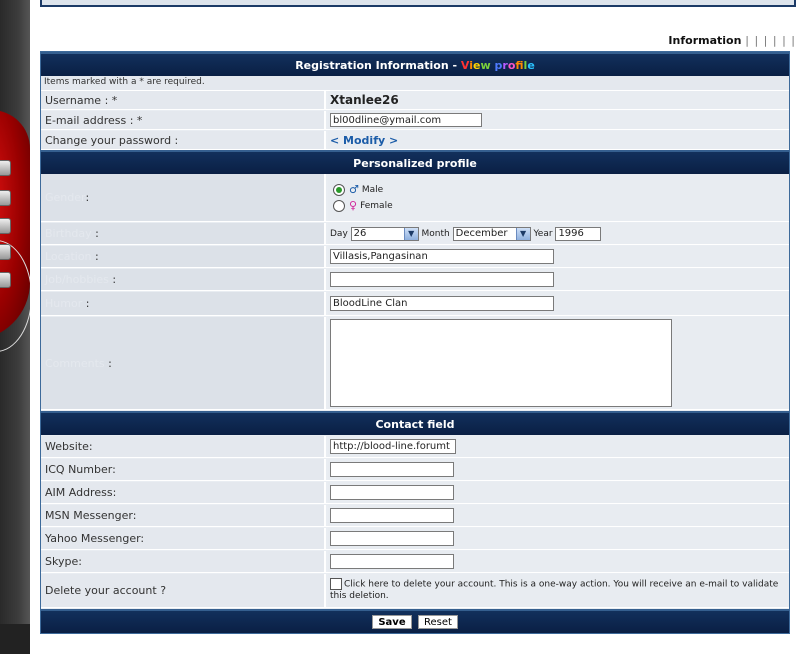  What do you see at coordinates (392, 538) in the screenshot?
I see `yahoo-input` at bounding box center [392, 538].